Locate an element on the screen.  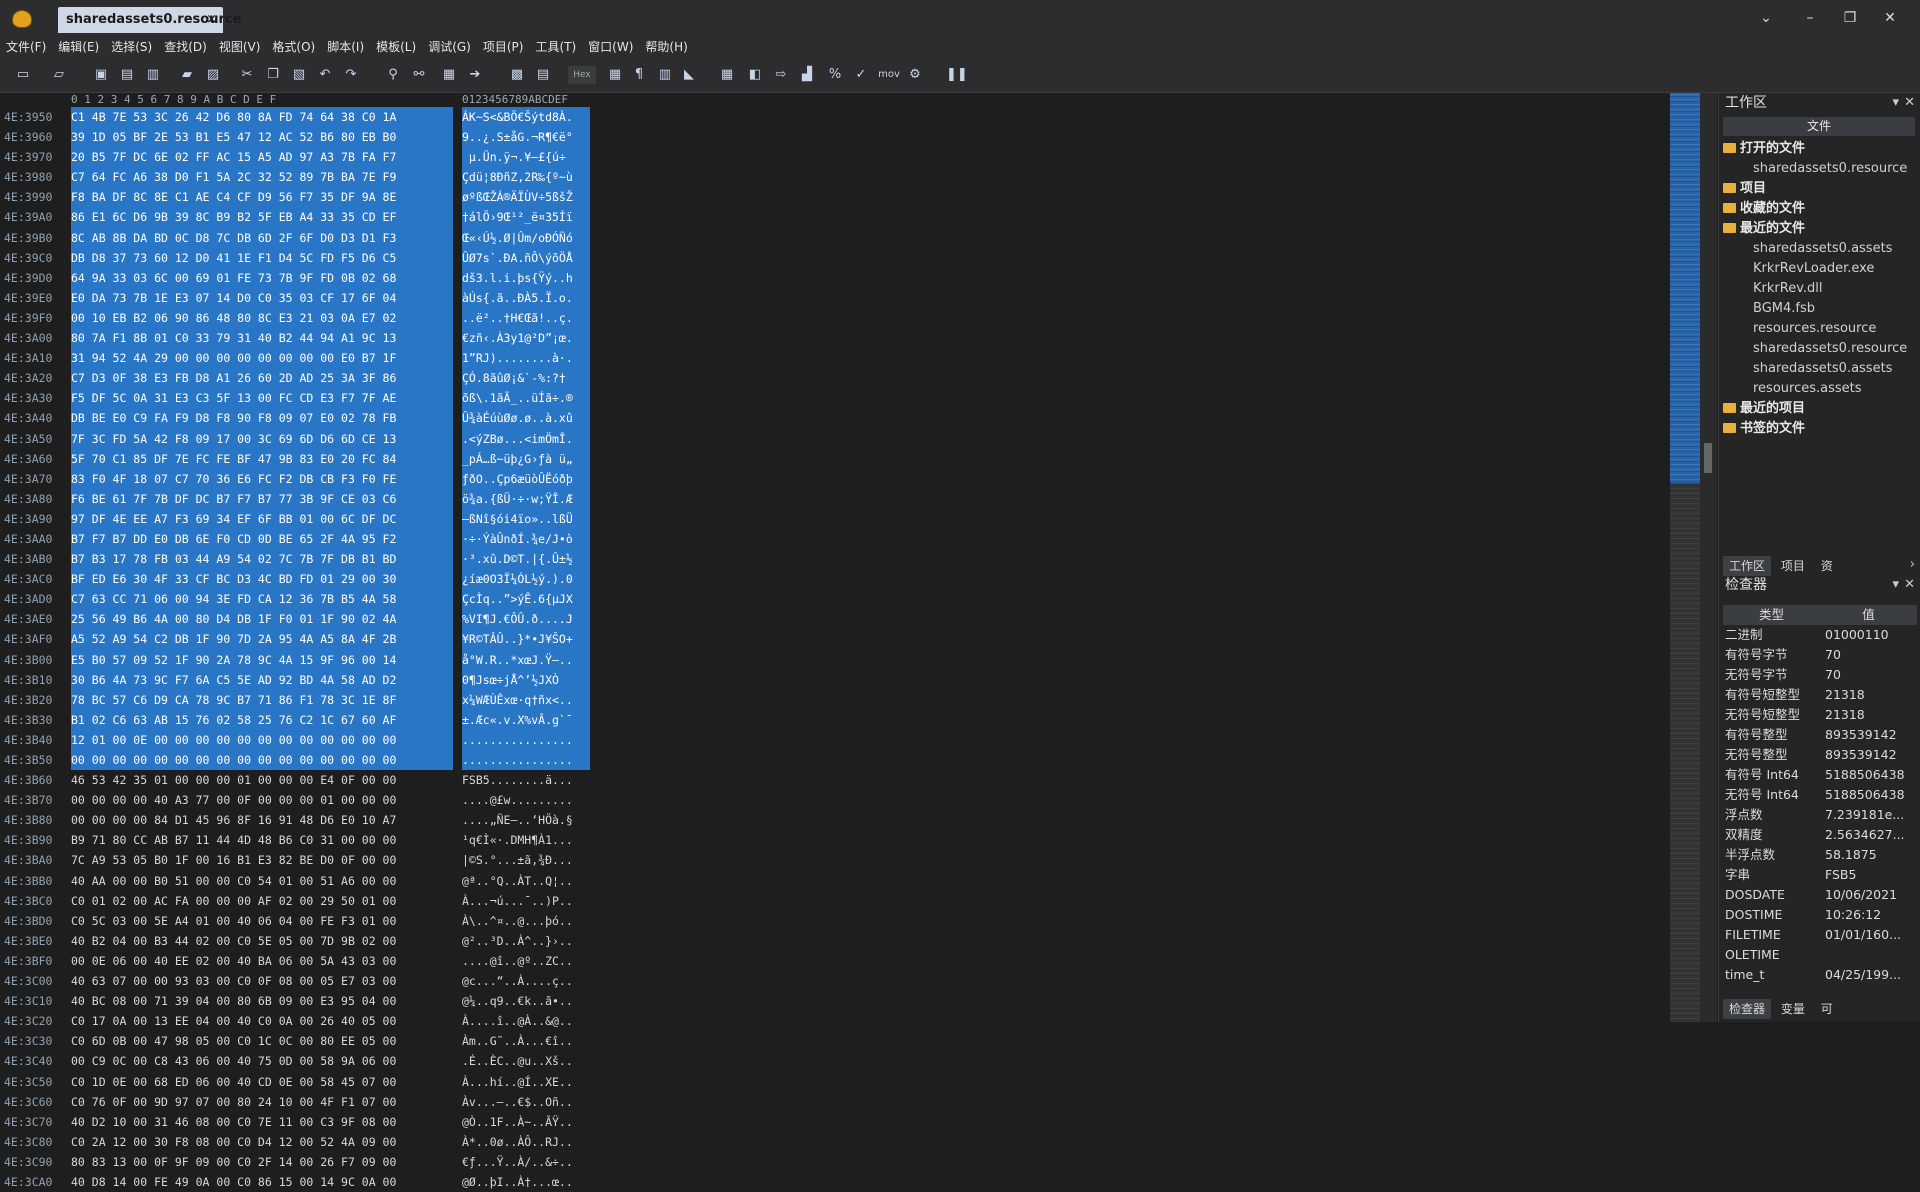
close-tab-icon: × is located at coordinates (211, 20).